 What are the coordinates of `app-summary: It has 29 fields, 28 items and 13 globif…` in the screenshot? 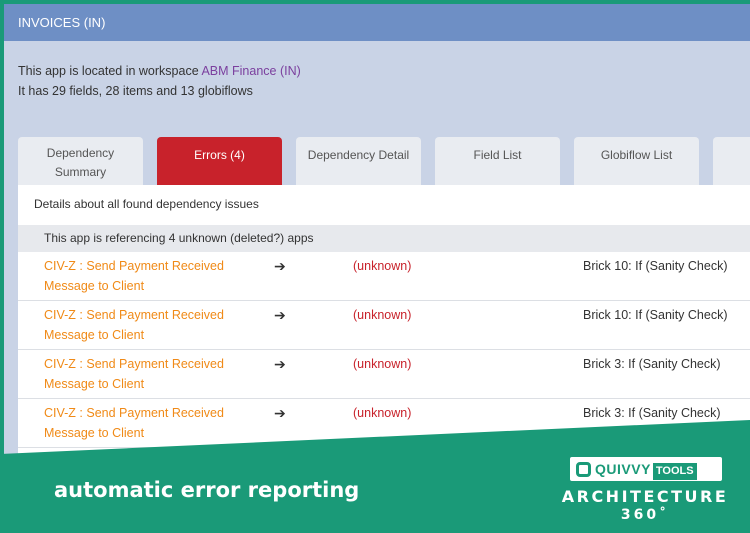 It's located at (135, 91).